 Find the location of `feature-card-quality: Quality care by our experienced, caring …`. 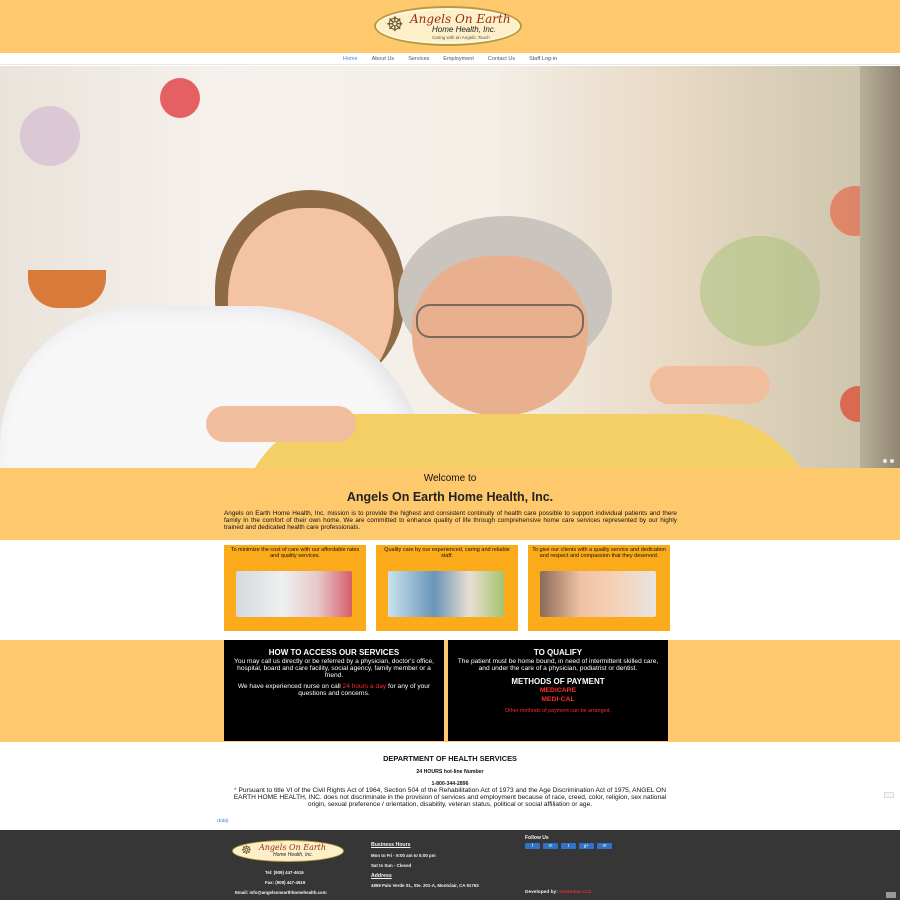

feature-card-quality: Quality care by our experienced, caring … is located at coordinates (447, 588).